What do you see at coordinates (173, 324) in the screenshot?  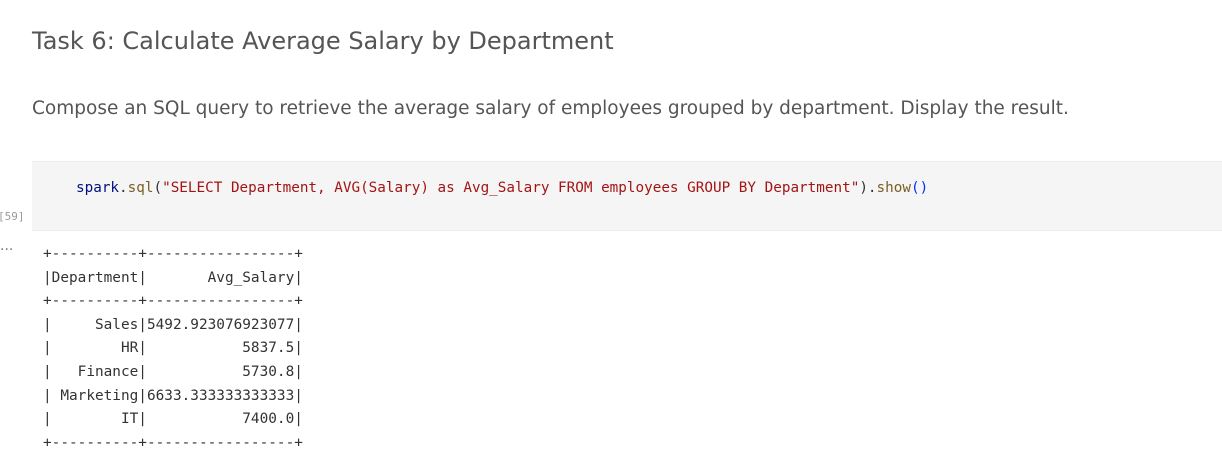 I see `output-table-row: | Sales|5492.923076923077|` at bounding box center [173, 324].